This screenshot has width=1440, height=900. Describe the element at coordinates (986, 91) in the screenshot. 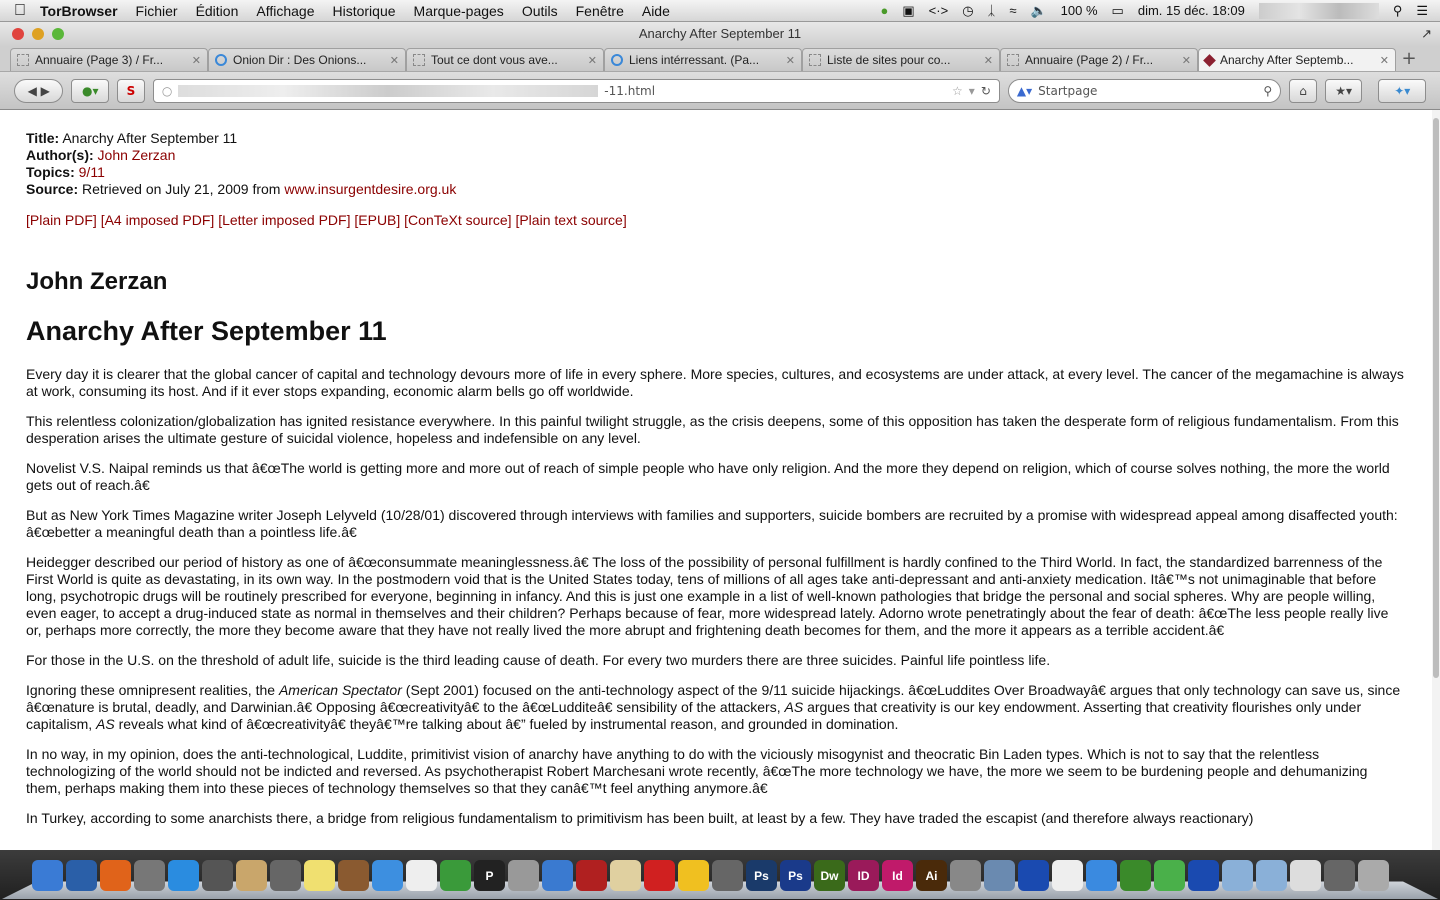

I see `reload-icon: ↻` at that location.